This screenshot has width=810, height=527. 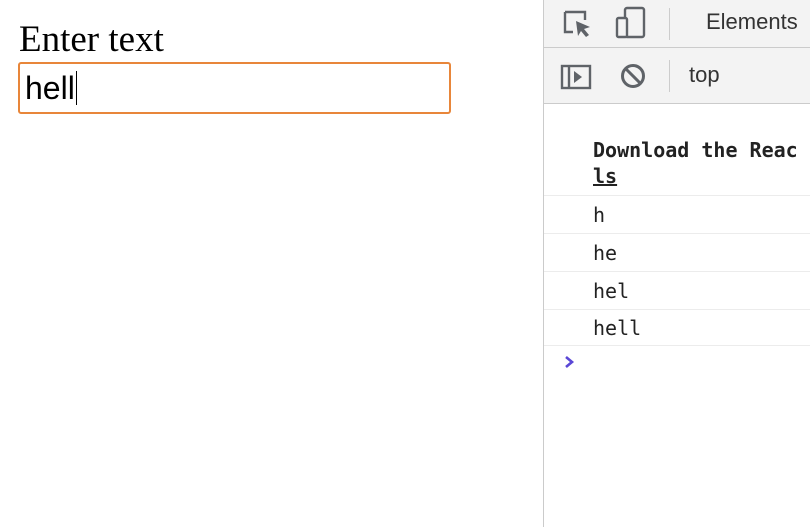 What do you see at coordinates (611, 291) in the screenshot?
I see `console-log-text: hel` at bounding box center [611, 291].